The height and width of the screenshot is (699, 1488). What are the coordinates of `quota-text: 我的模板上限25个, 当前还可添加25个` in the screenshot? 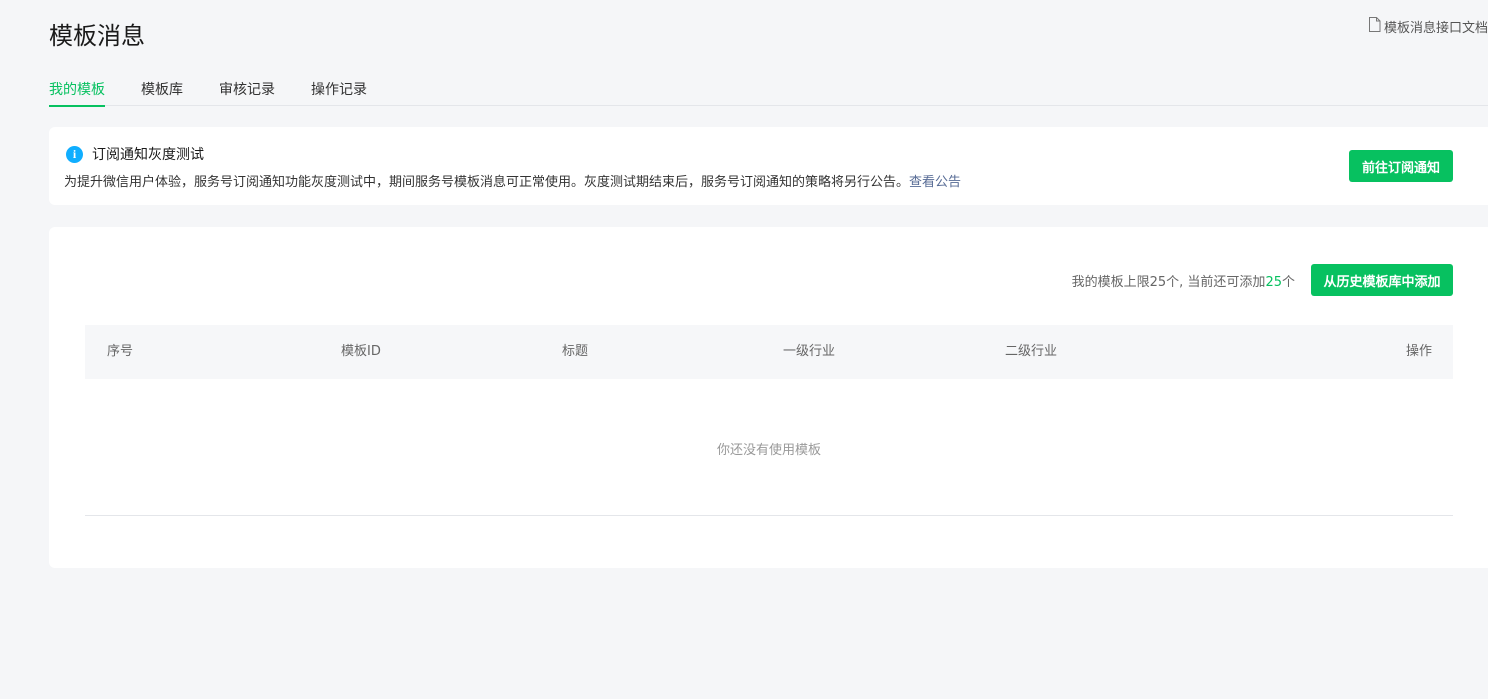 It's located at (1183, 280).